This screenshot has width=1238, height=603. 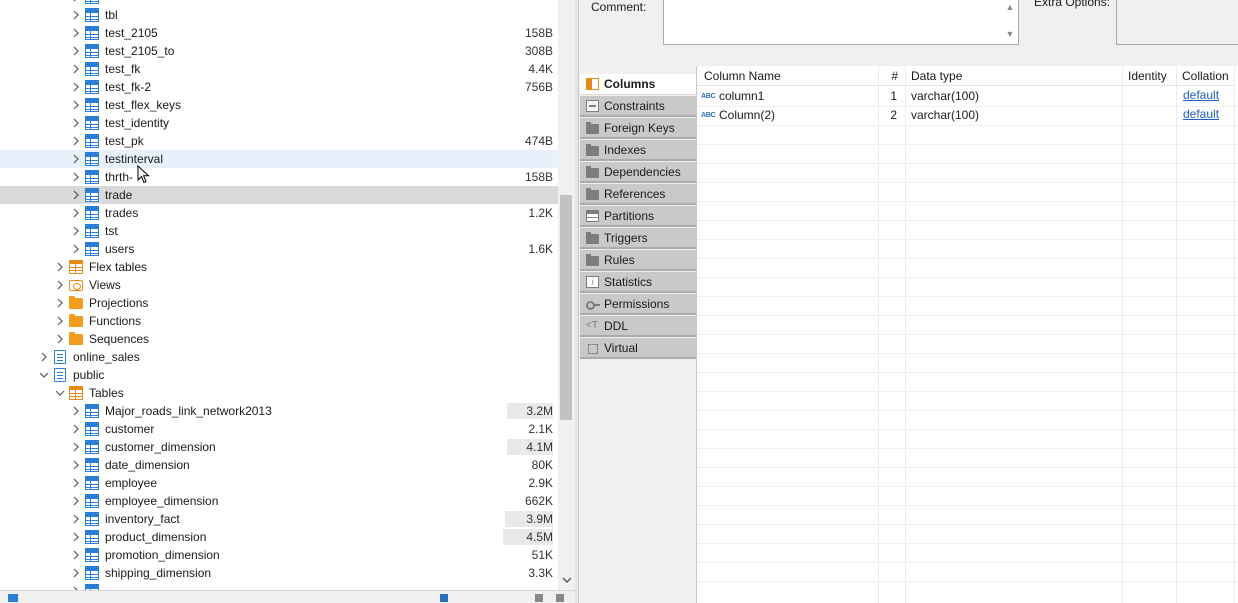 What do you see at coordinates (638, 282) in the screenshot?
I see `tab-statistics: i Statistics` at bounding box center [638, 282].